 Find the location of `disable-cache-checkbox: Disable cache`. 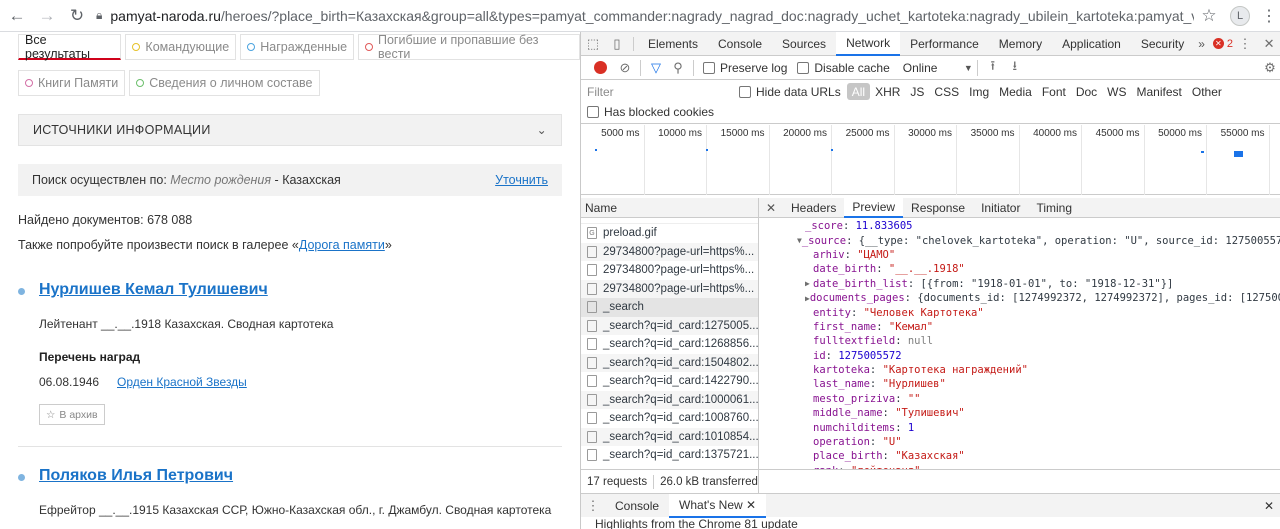

disable-cache-checkbox: Disable cache is located at coordinates (843, 67).